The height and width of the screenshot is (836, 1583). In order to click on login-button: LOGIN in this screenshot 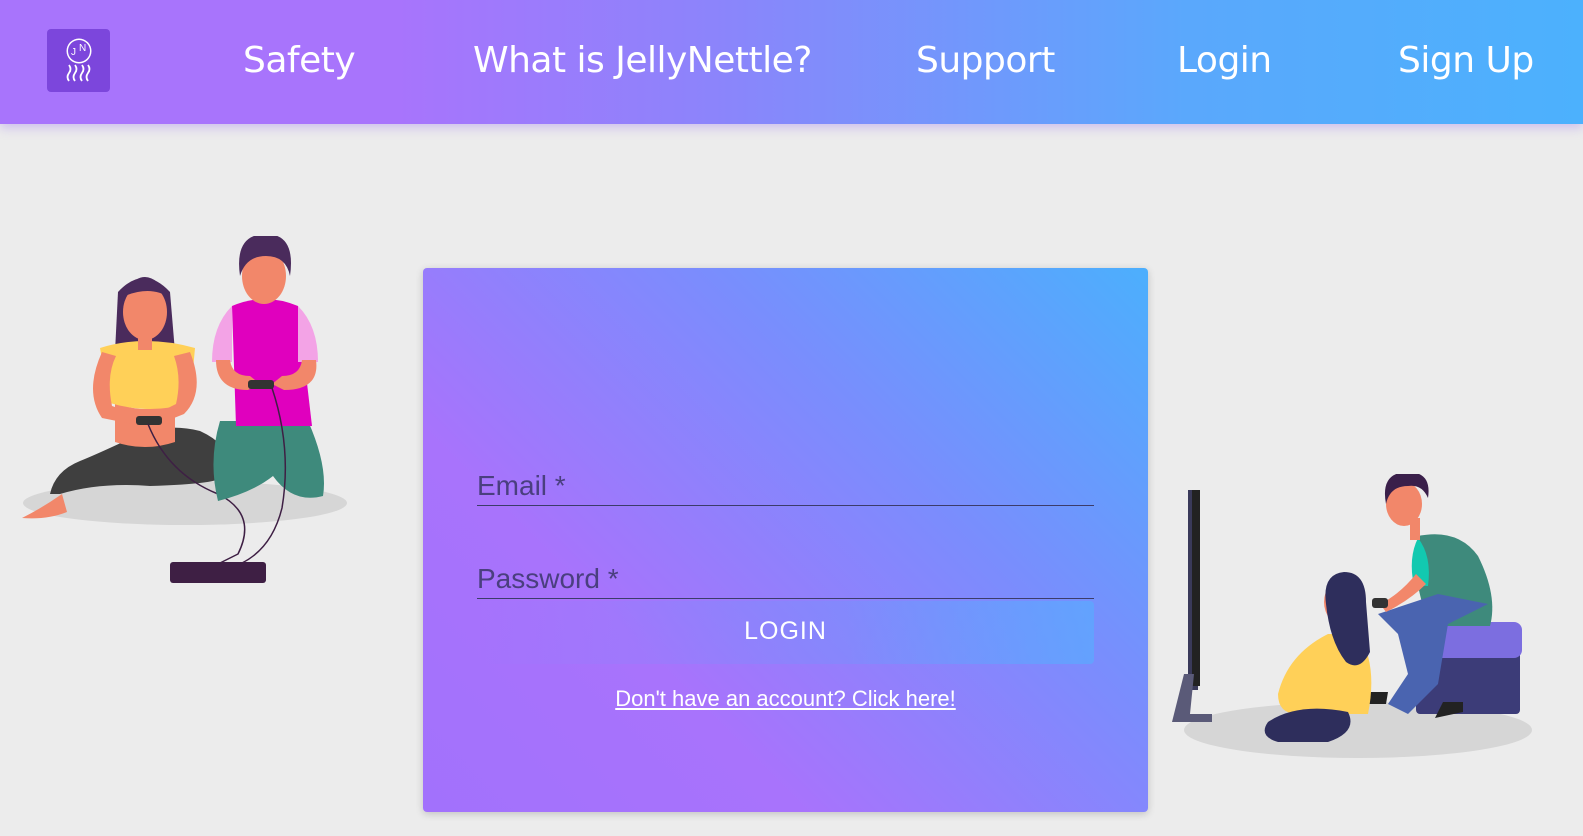, I will do `click(785, 632)`.